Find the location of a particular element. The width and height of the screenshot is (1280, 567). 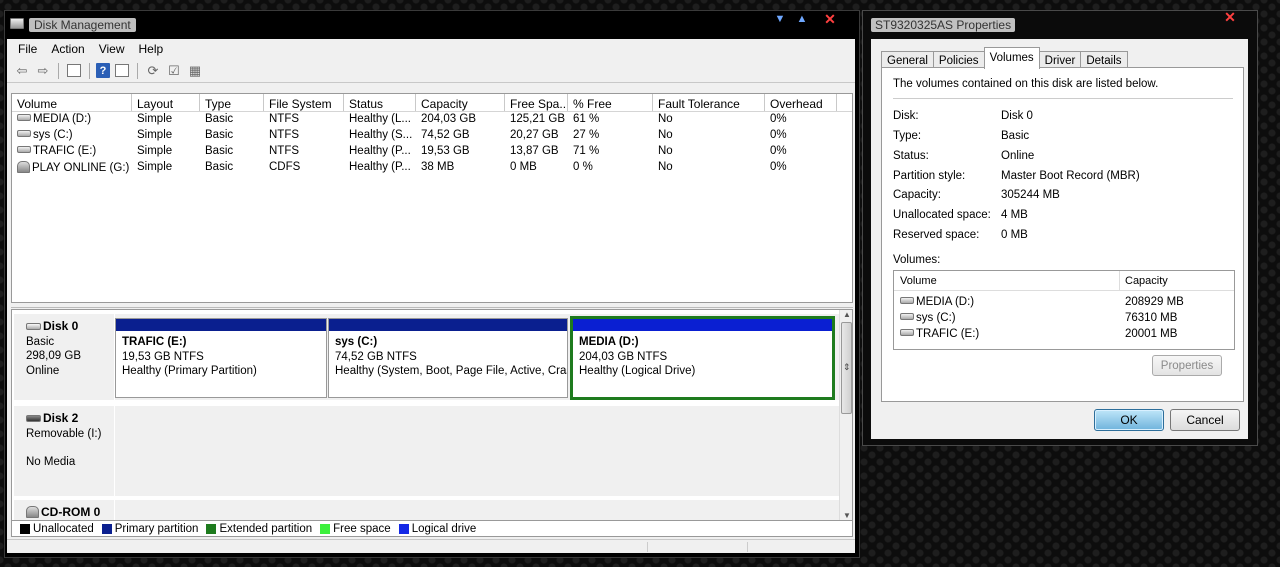

menu-view: View is located at coordinates (112, 49).